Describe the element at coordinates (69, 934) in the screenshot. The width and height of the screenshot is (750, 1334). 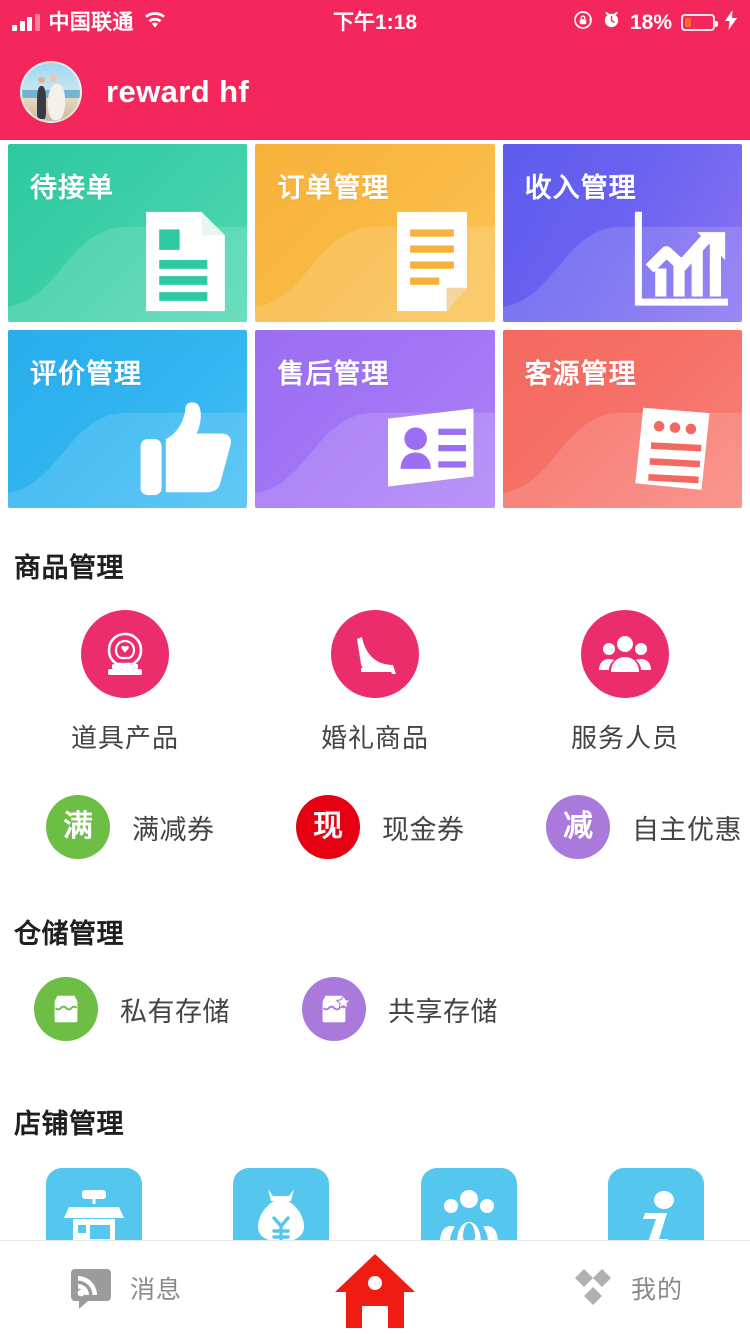
I see `section-title-storage: 仓储管理` at that location.